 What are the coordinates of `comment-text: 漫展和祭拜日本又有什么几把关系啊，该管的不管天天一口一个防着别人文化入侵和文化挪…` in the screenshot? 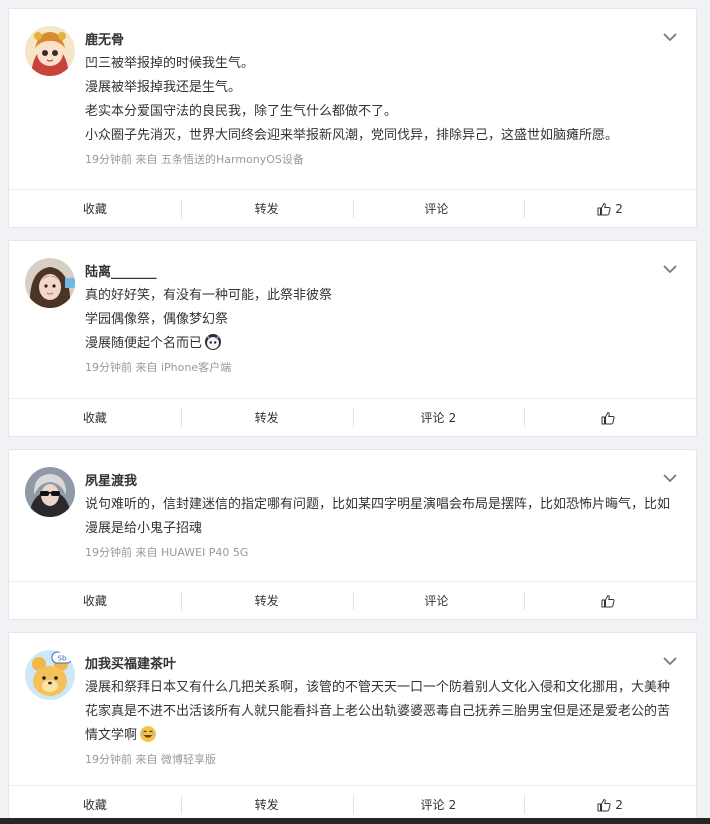 It's located at (378, 711).